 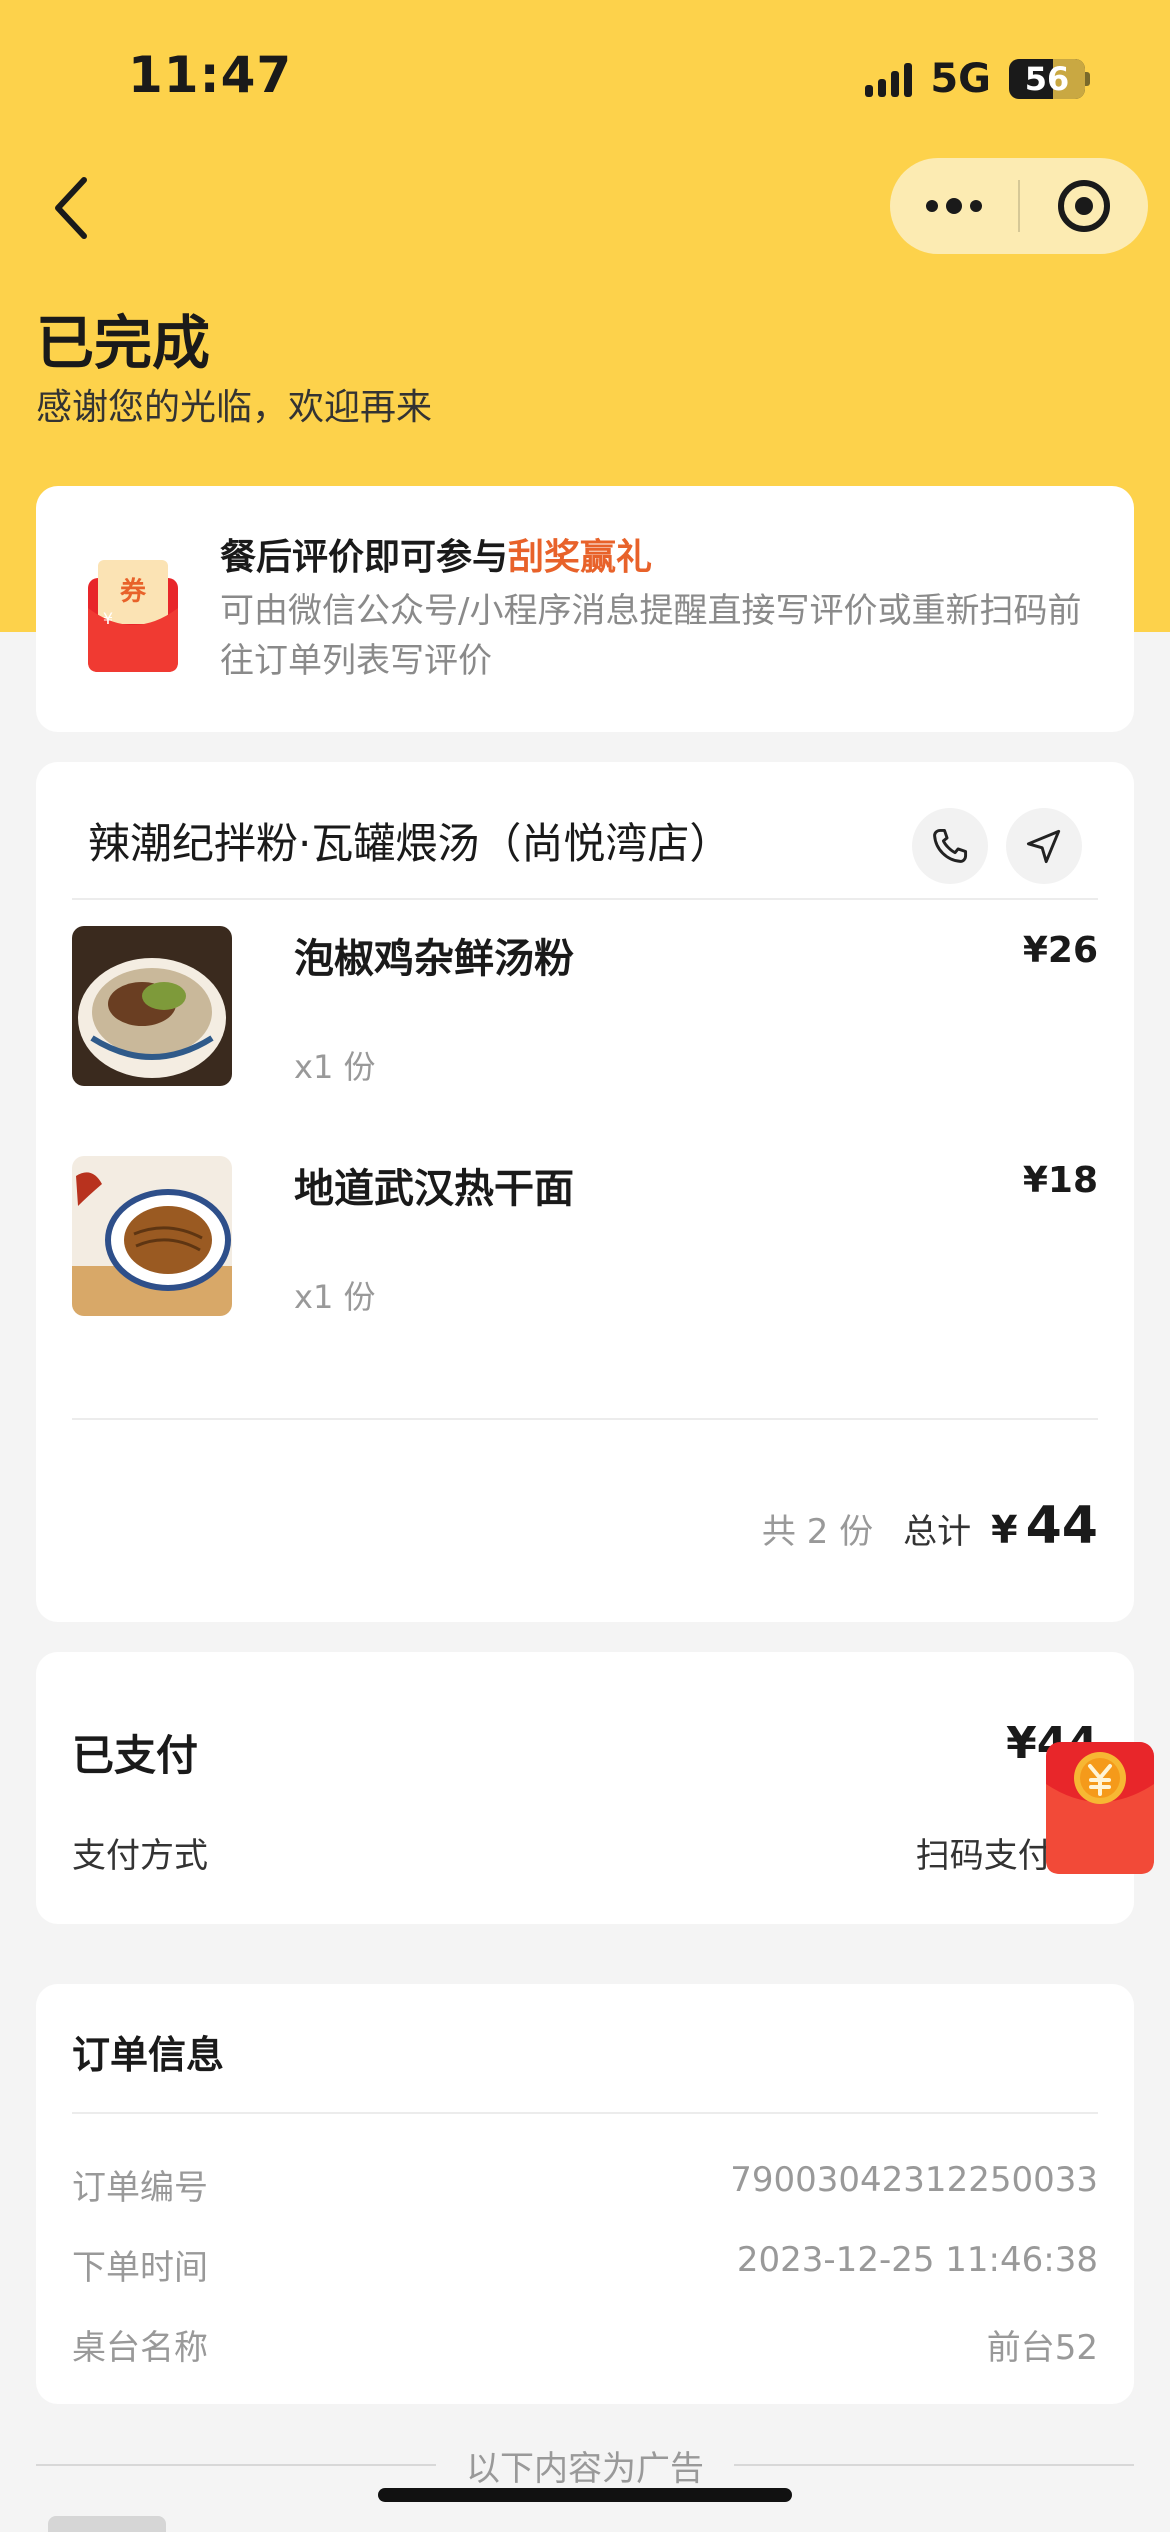 What do you see at coordinates (140, 2268) in the screenshot?
I see `info-key: 下单时间` at bounding box center [140, 2268].